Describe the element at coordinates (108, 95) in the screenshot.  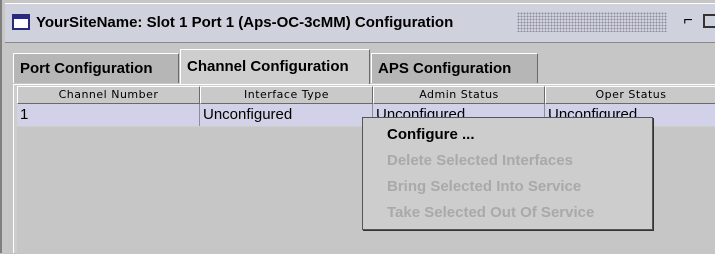
I see `column-header-channel-number: Channel Number` at that location.